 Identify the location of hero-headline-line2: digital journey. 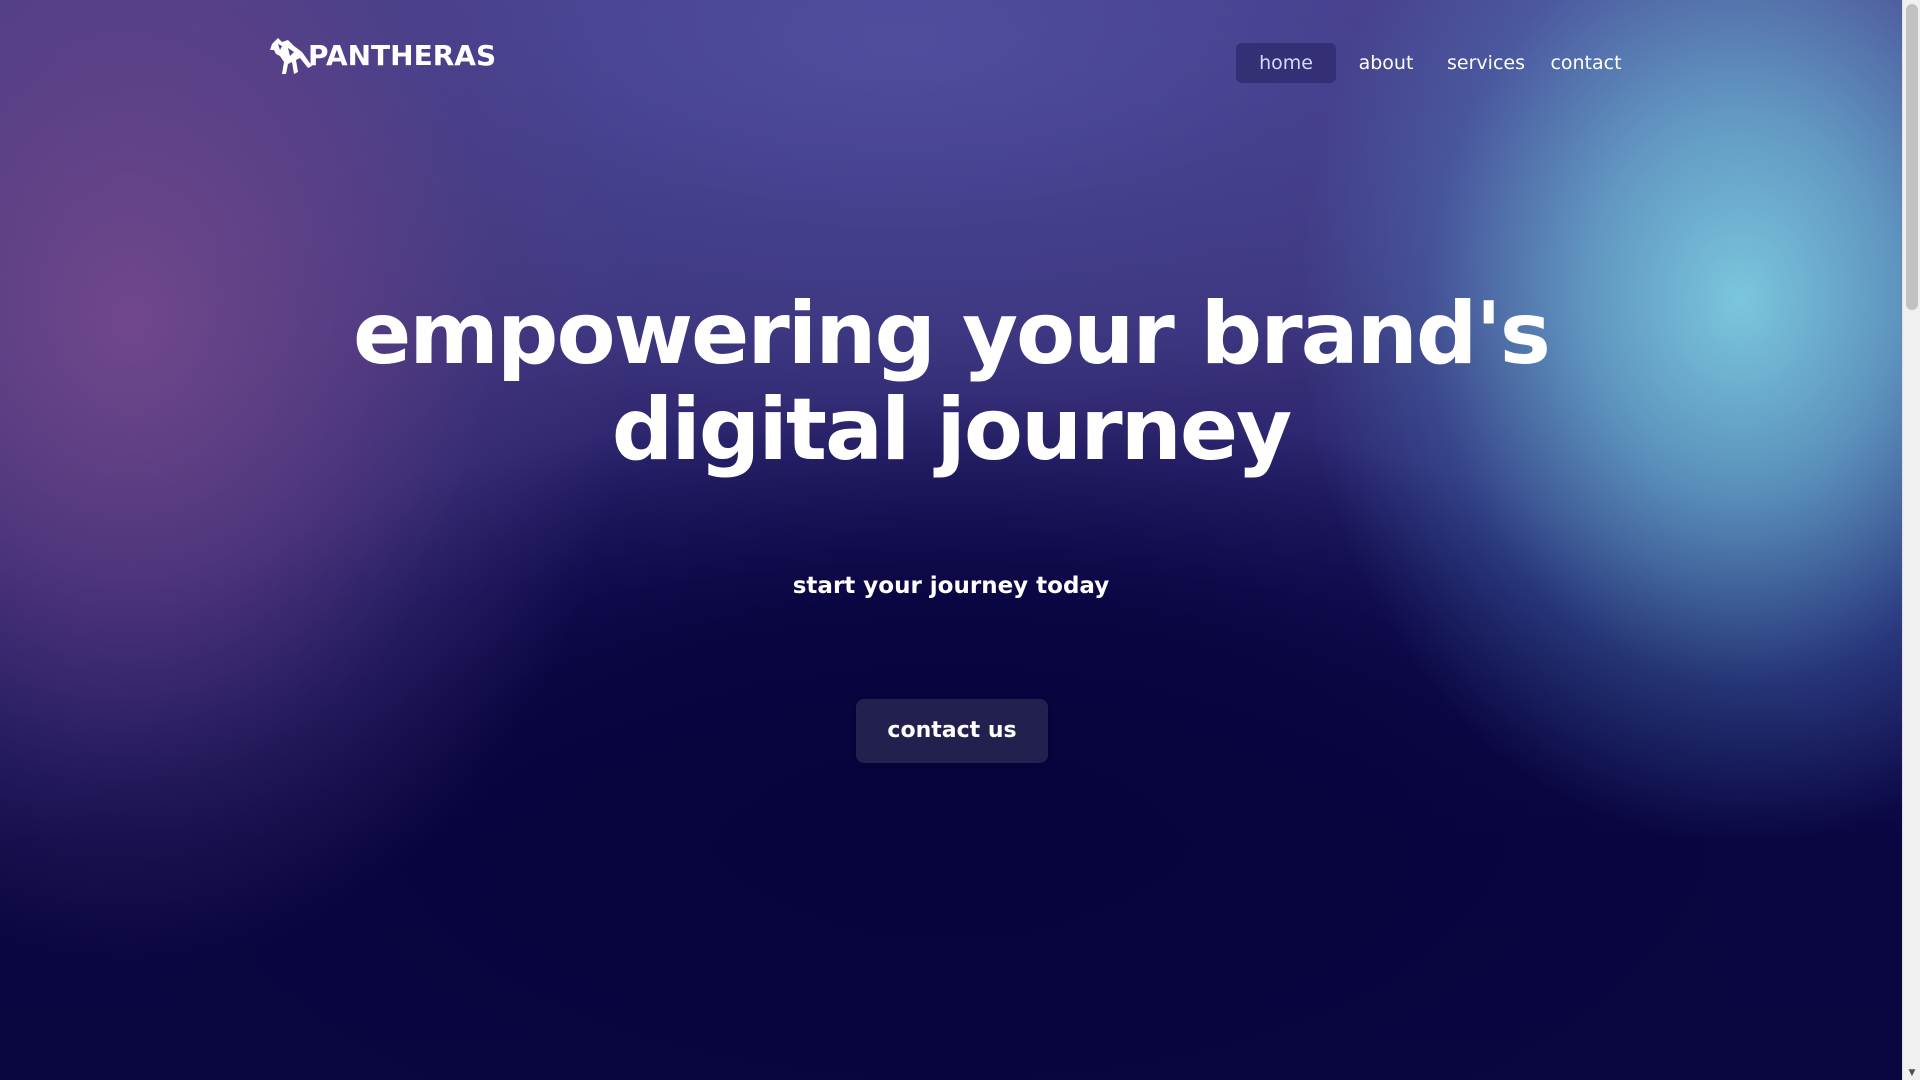
(951, 430).